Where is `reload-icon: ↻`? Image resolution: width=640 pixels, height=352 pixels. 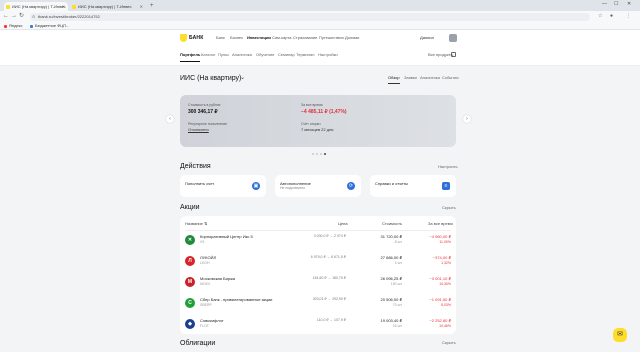
reload-icon: ↻ is located at coordinates (21, 16).